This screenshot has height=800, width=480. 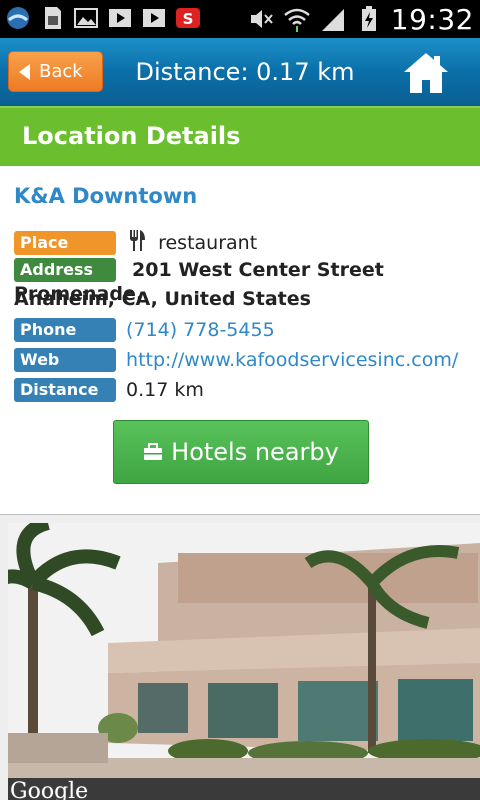 I want to click on place-type-row: Place type restaurant, so click(x=136, y=252).